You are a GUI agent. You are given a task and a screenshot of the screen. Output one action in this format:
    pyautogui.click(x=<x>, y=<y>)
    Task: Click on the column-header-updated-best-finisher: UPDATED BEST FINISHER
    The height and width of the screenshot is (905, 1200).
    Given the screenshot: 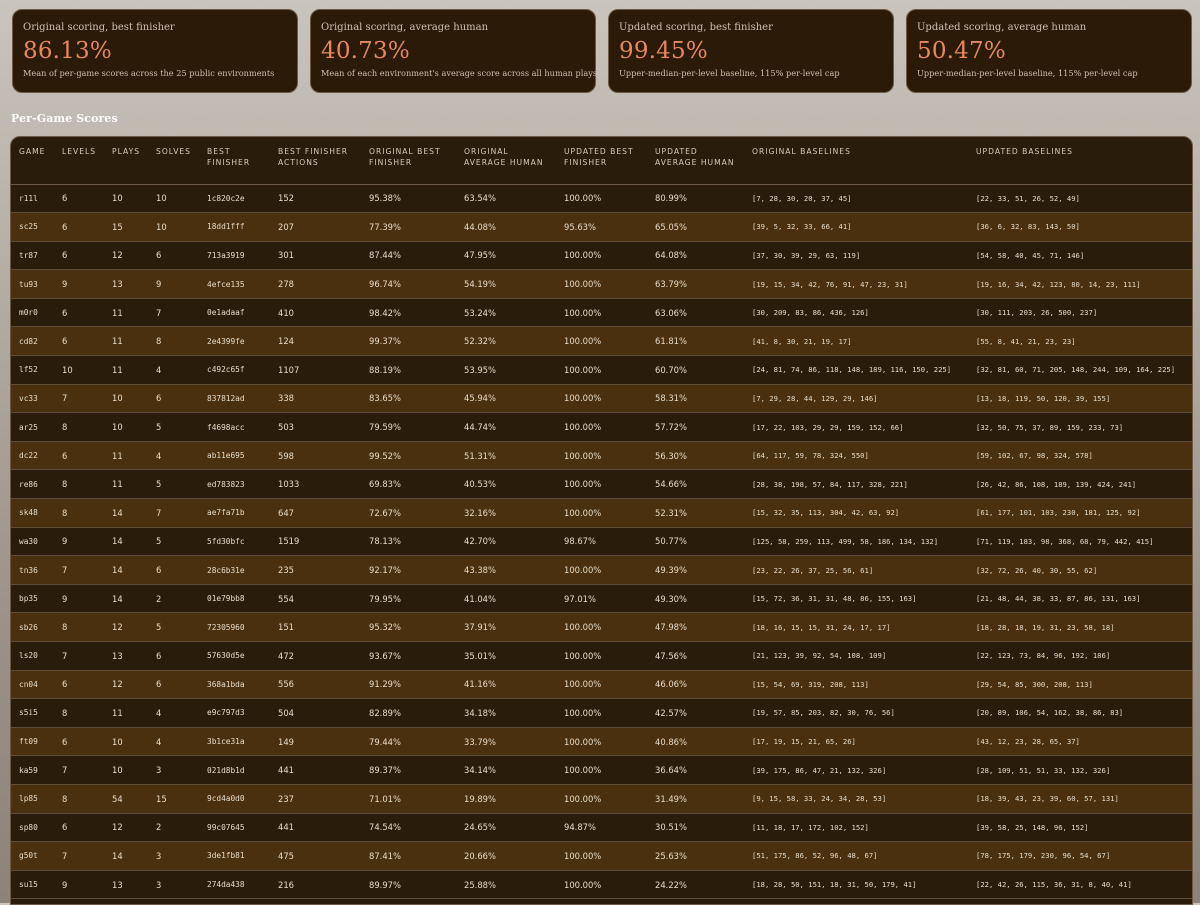 What is the action you would take?
    pyautogui.click(x=601, y=161)
    